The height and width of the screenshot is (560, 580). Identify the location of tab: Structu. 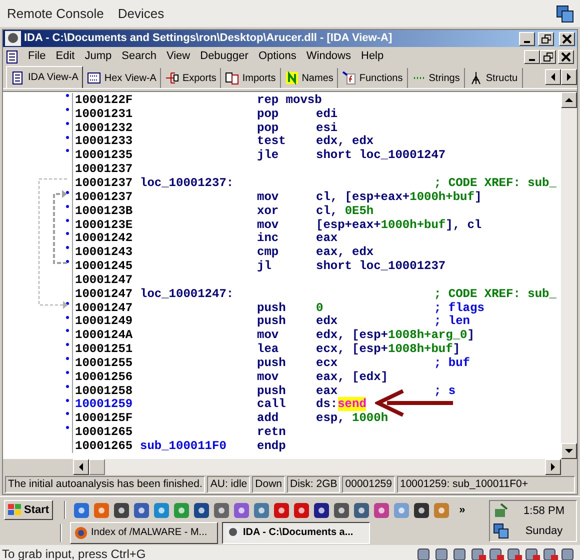
(493, 78).